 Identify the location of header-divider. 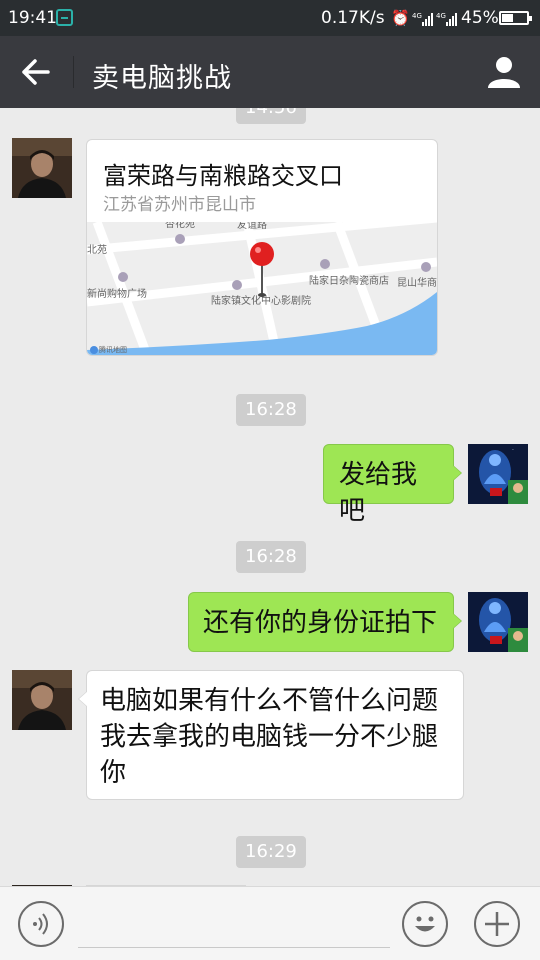
(73, 72).